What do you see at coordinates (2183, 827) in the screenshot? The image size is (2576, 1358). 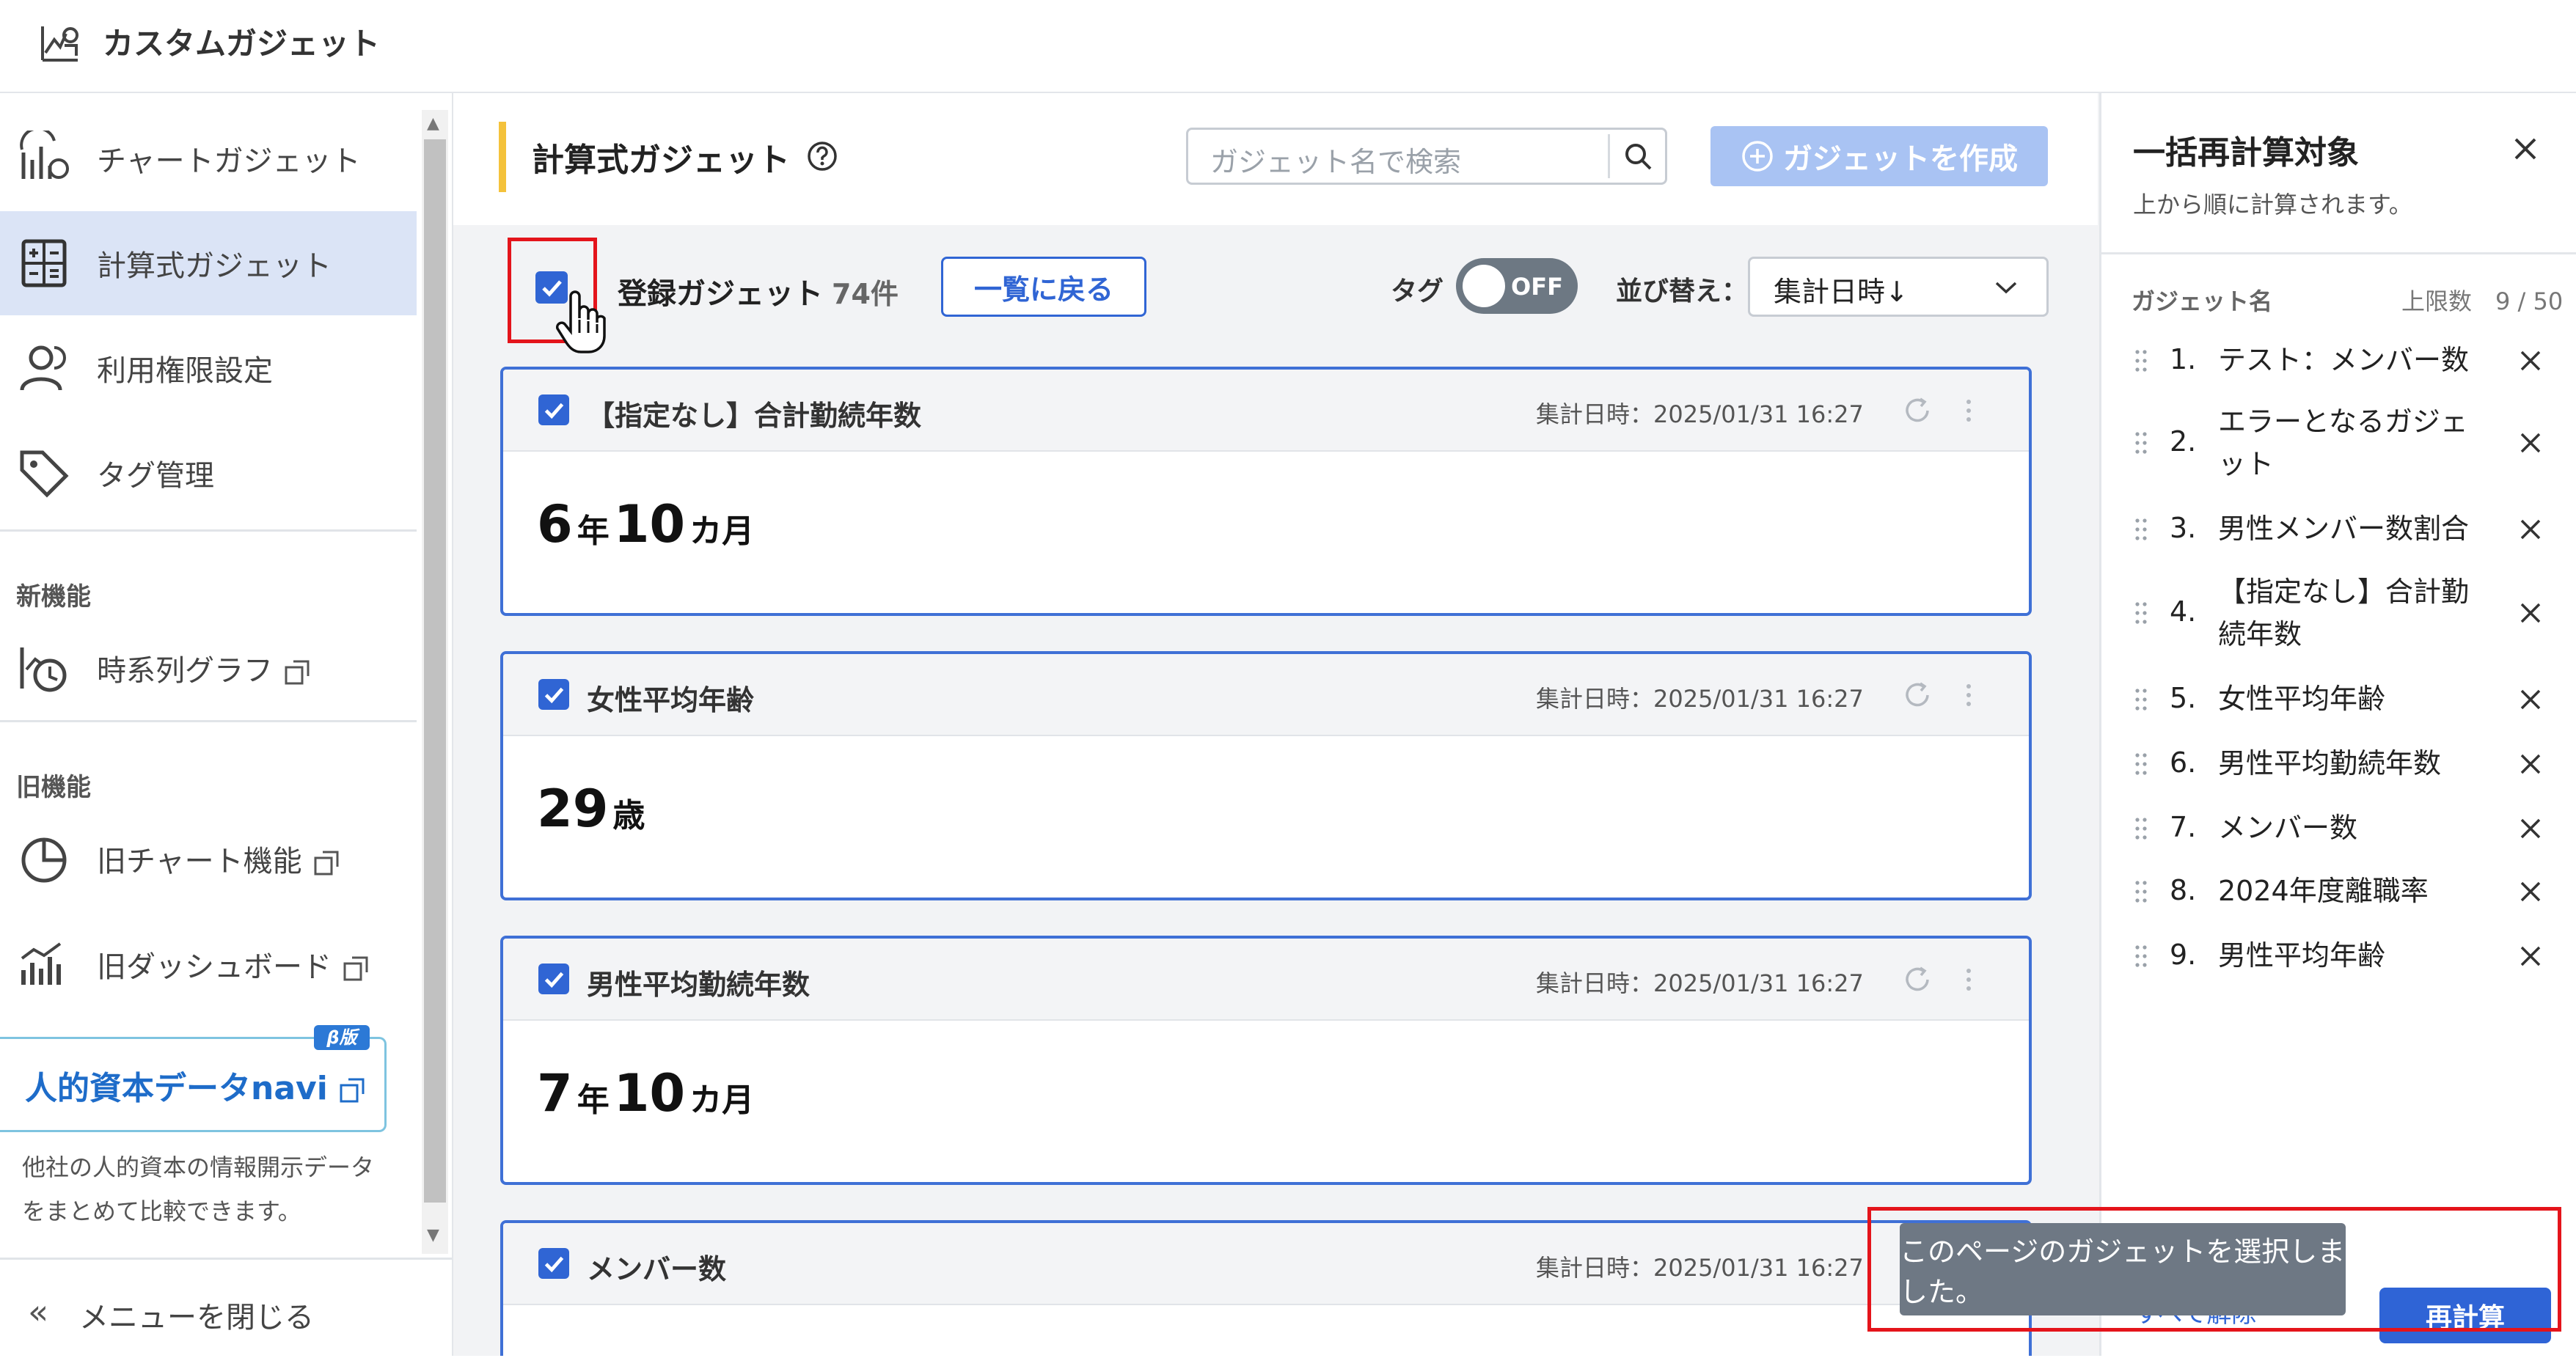 I see `recalc-item-number: 7.` at bounding box center [2183, 827].